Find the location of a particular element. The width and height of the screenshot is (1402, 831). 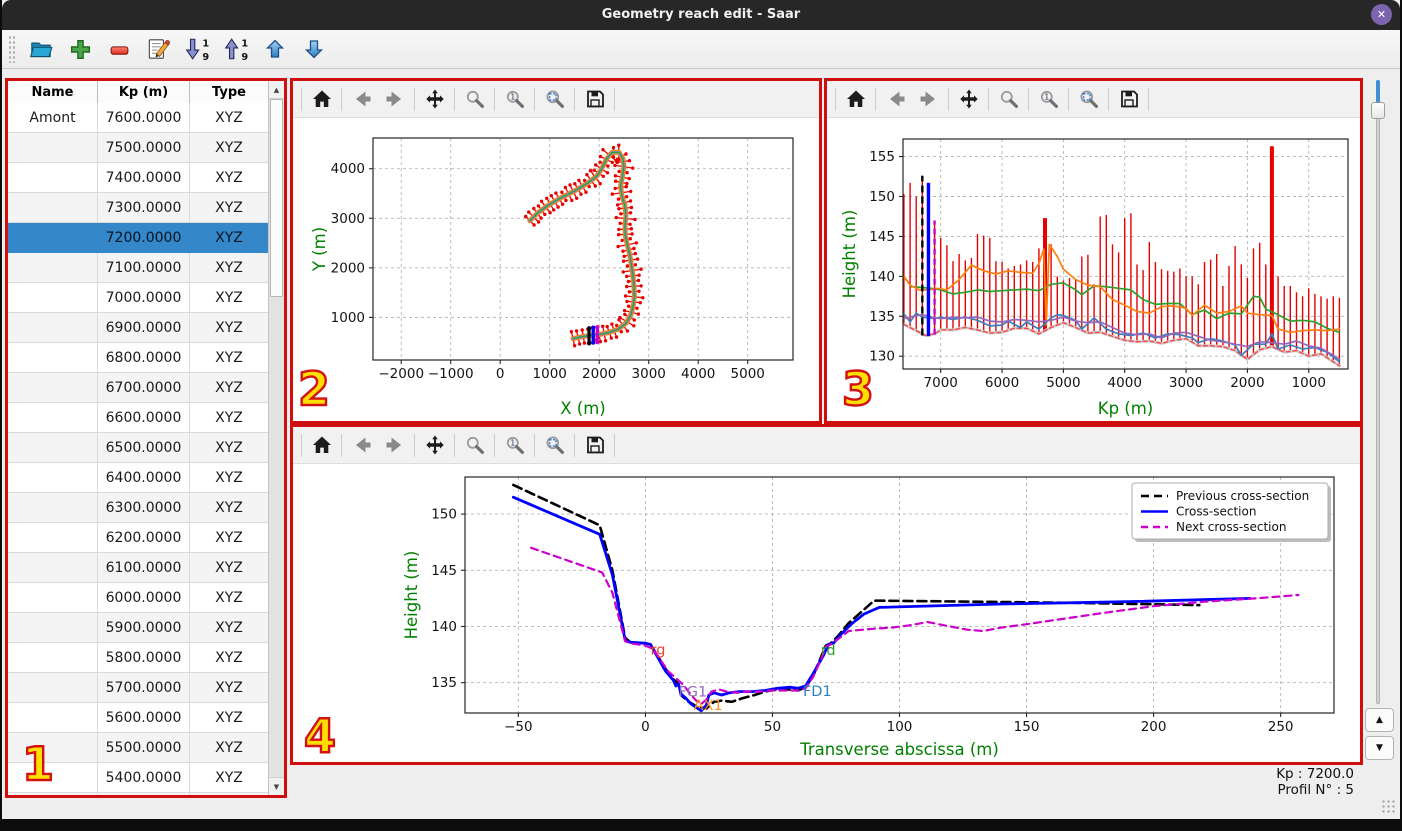

column-header-kp: Kp (m) is located at coordinates (144, 92).